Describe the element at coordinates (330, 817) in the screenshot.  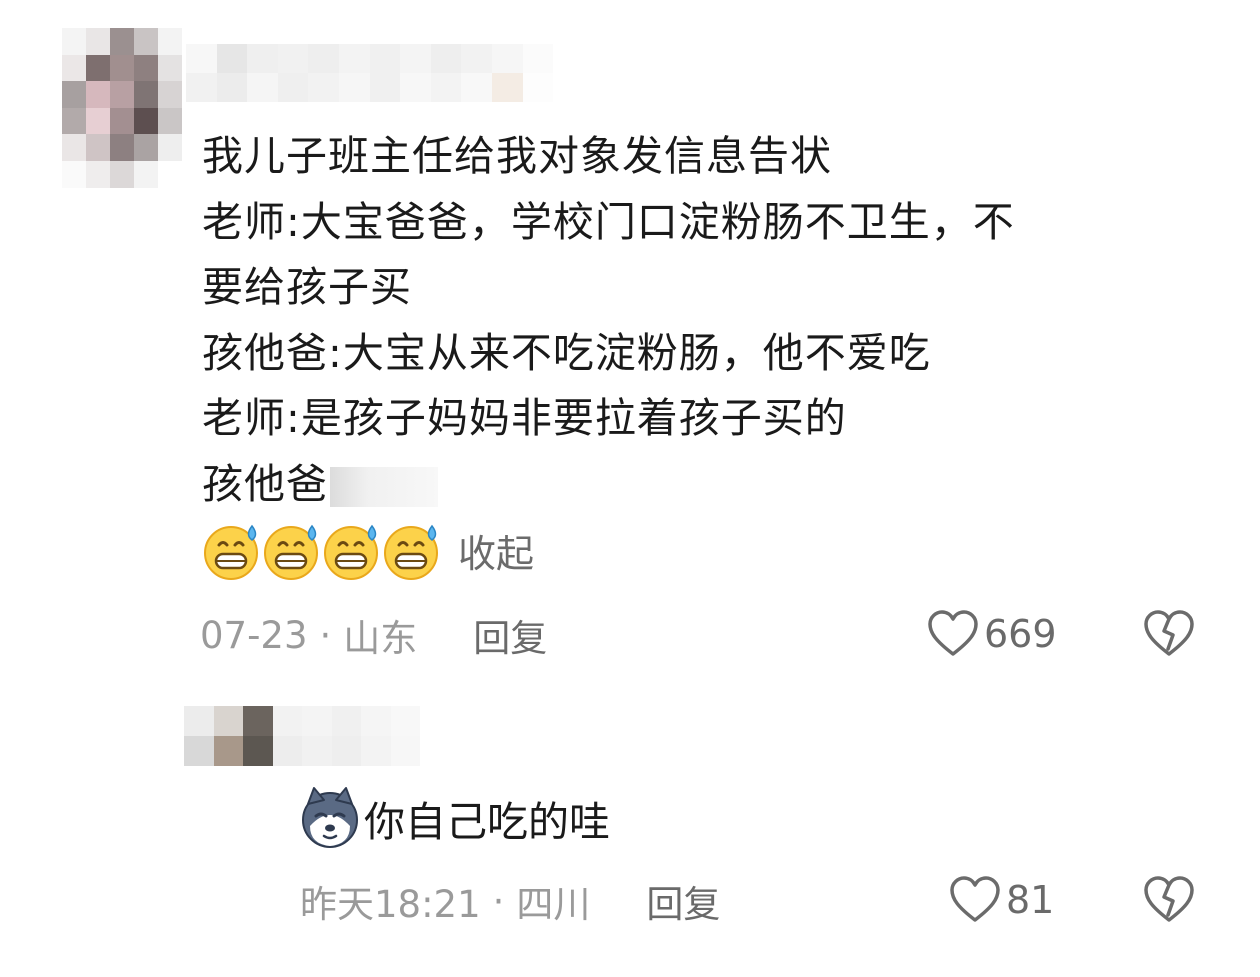
I see `husky-dog-sticker-icon` at that location.